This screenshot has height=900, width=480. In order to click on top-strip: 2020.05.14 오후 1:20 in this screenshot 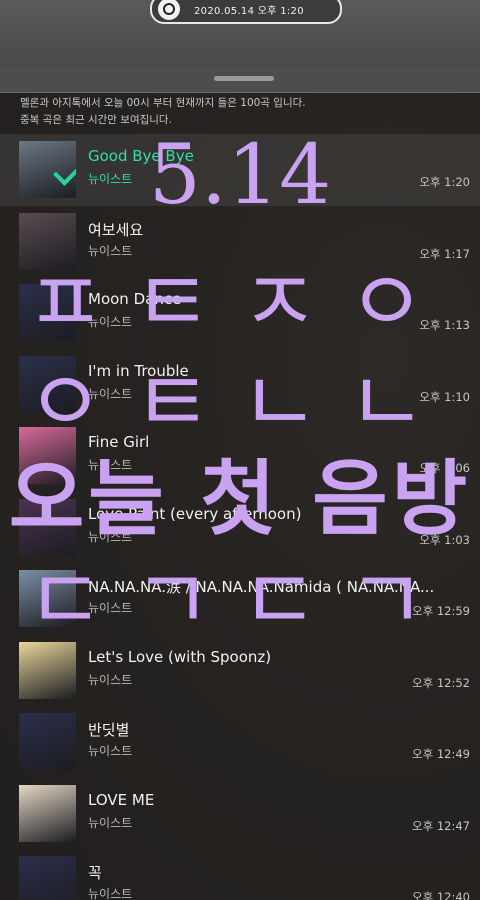, I will do `click(240, 33)`.